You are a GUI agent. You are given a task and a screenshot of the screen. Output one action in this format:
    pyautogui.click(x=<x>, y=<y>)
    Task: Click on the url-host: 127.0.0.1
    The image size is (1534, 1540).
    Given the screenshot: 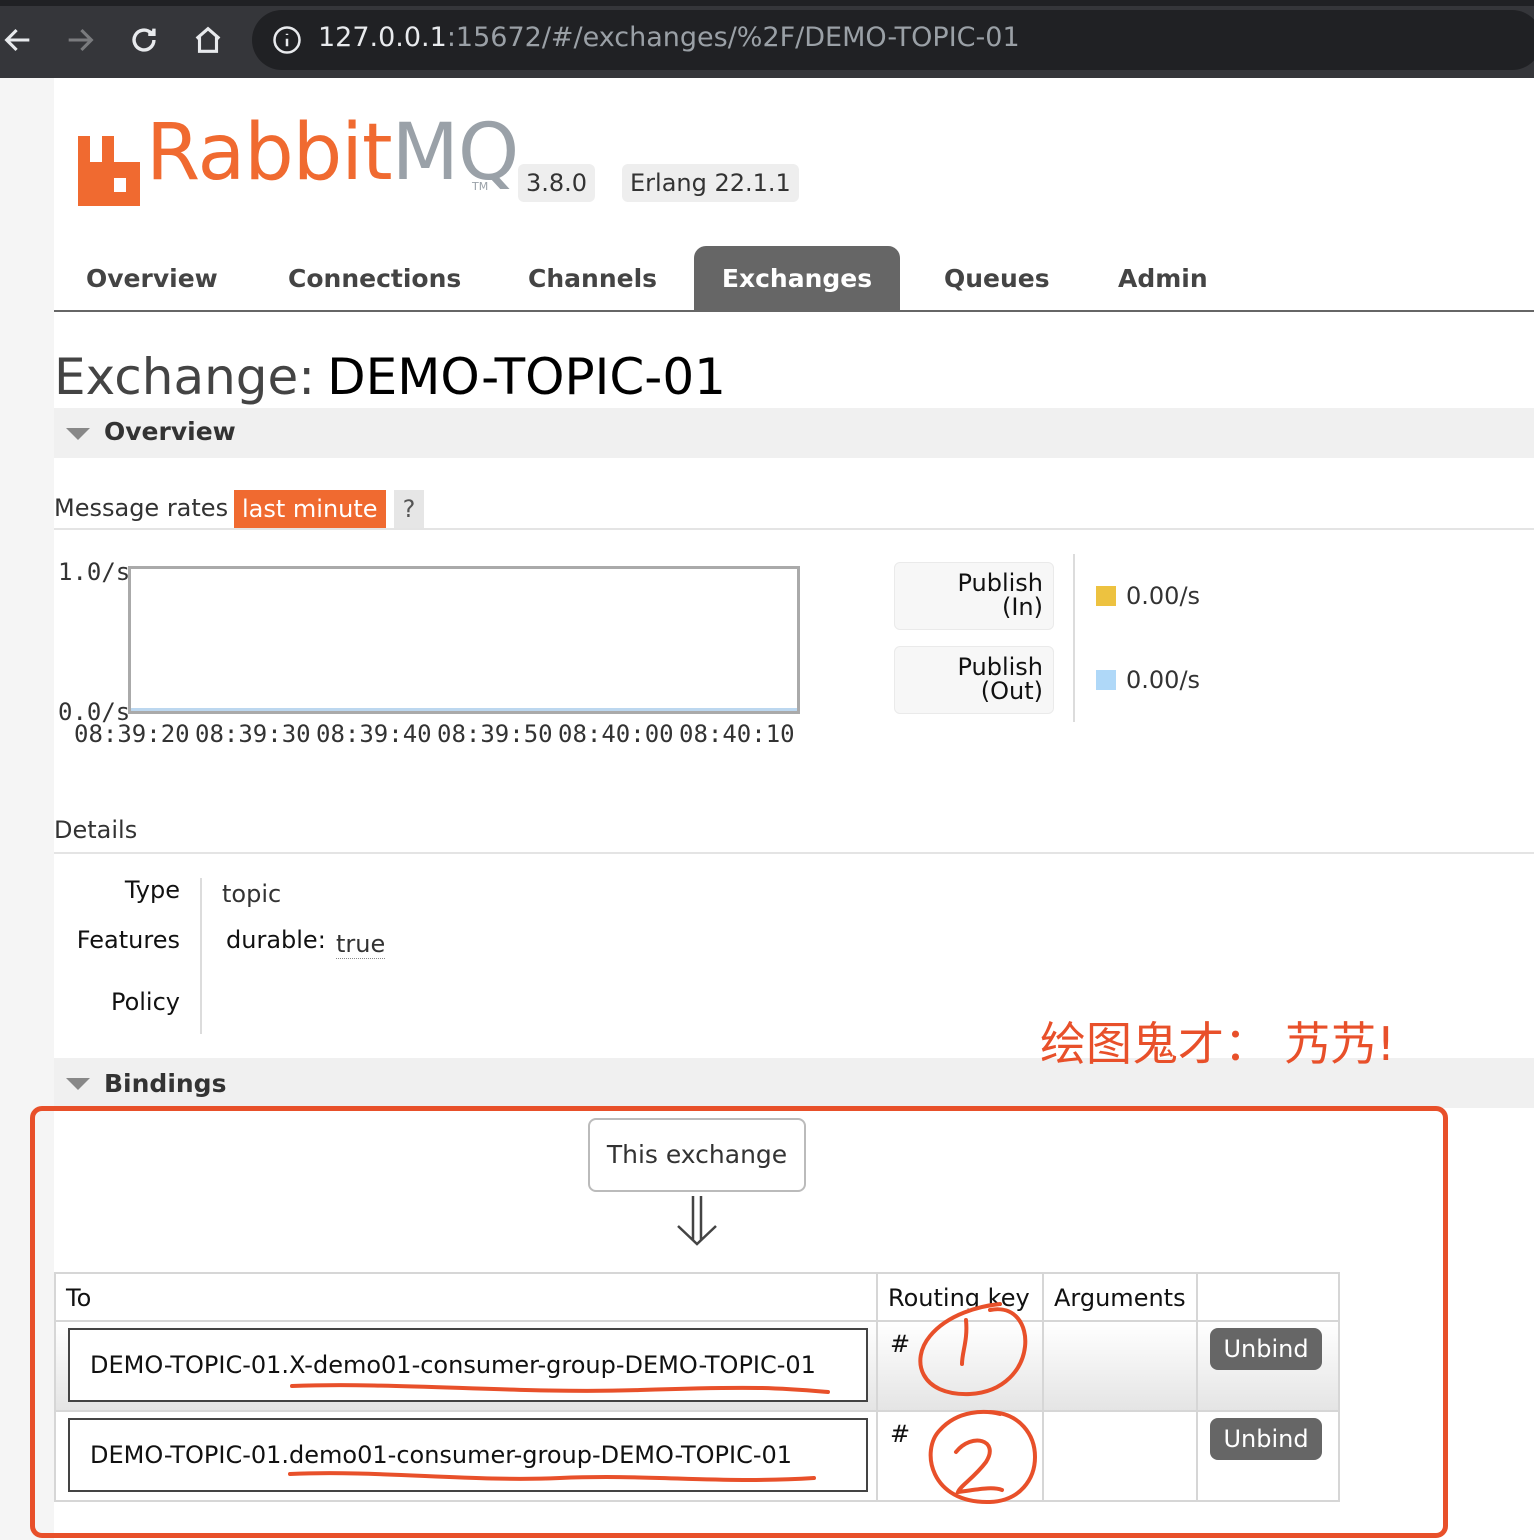 What is the action you would take?
    pyautogui.click(x=382, y=37)
    